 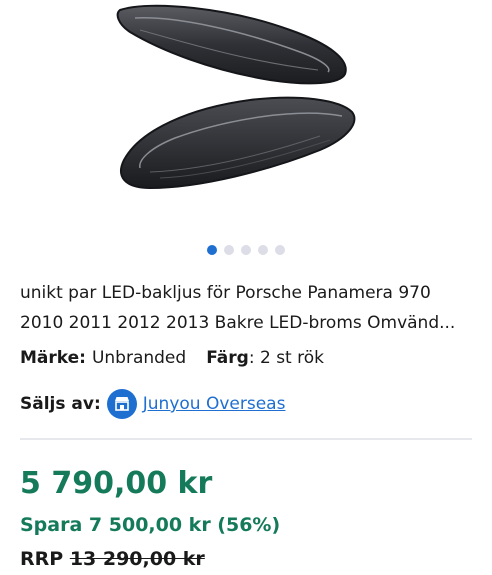 I want to click on seller-label: Säljs av:, so click(x=60, y=404).